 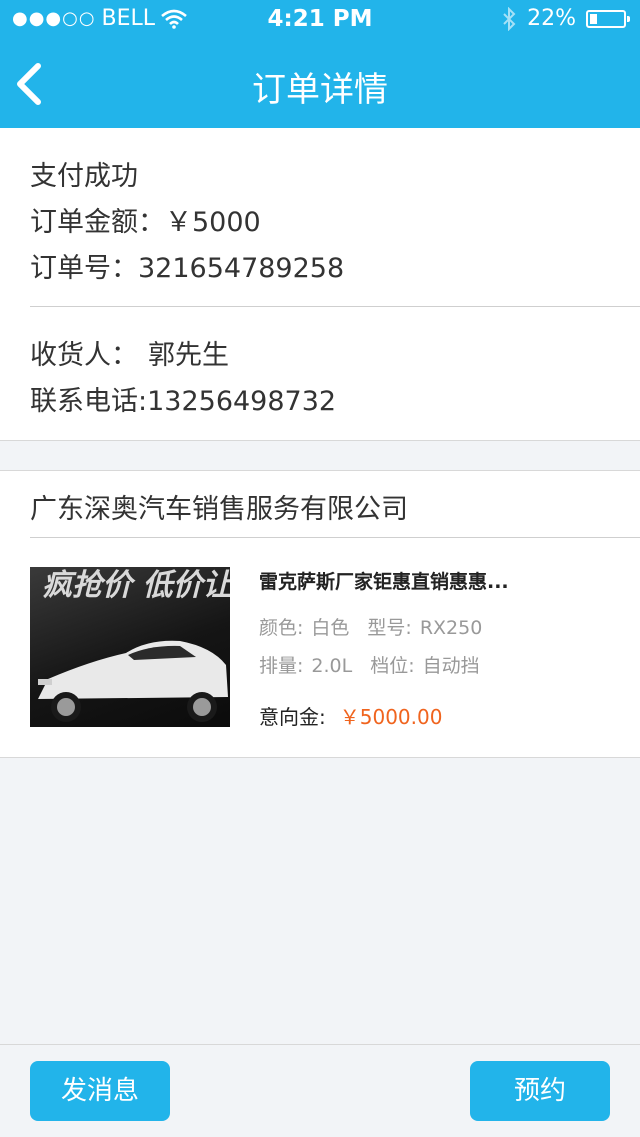 What do you see at coordinates (213, 222) in the screenshot?
I see `order-amount-value: ￥5000` at bounding box center [213, 222].